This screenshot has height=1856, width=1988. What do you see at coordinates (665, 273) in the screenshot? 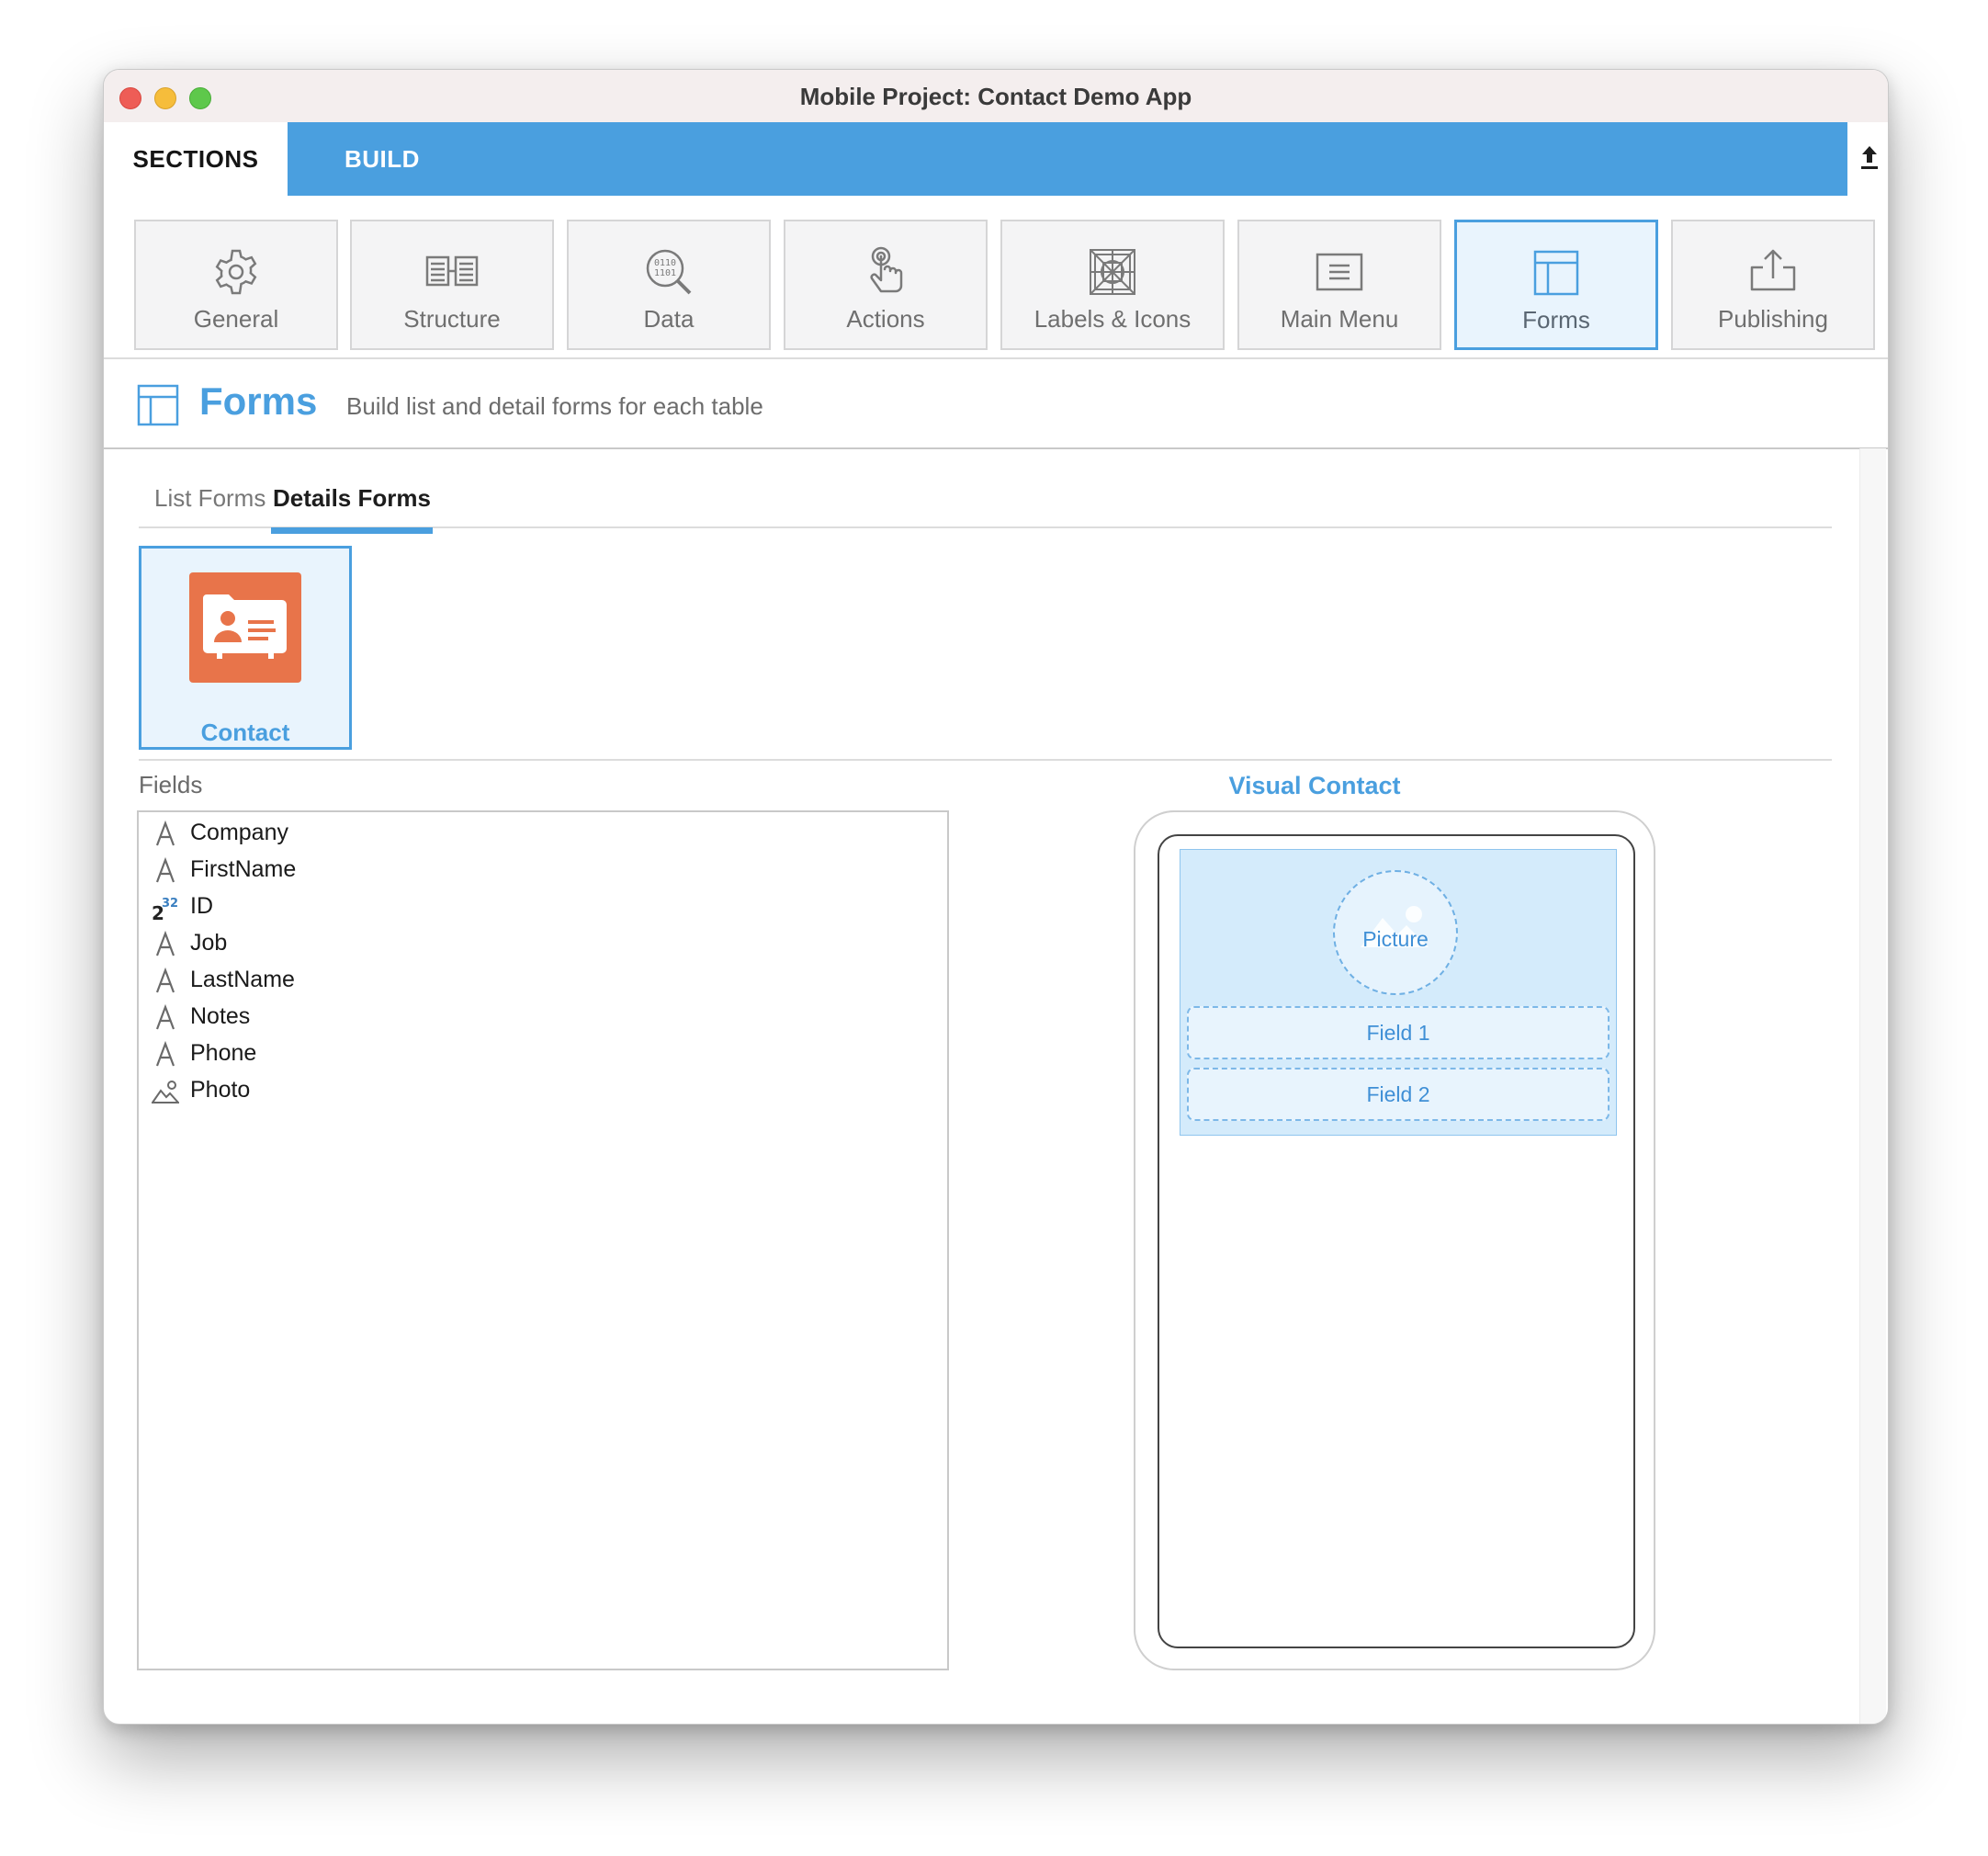
I see `svg-text: 1101` at bounding box center [665, 273].